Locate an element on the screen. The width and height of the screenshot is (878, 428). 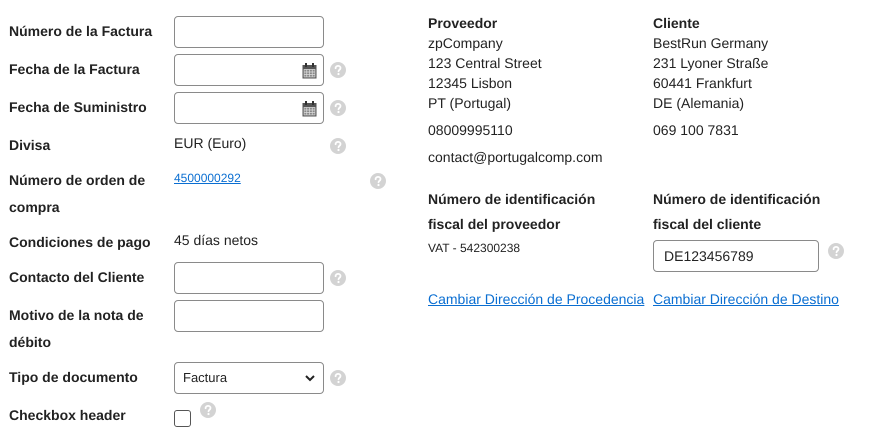
order-link: 4500000292 is located at coordinates (269, 178).